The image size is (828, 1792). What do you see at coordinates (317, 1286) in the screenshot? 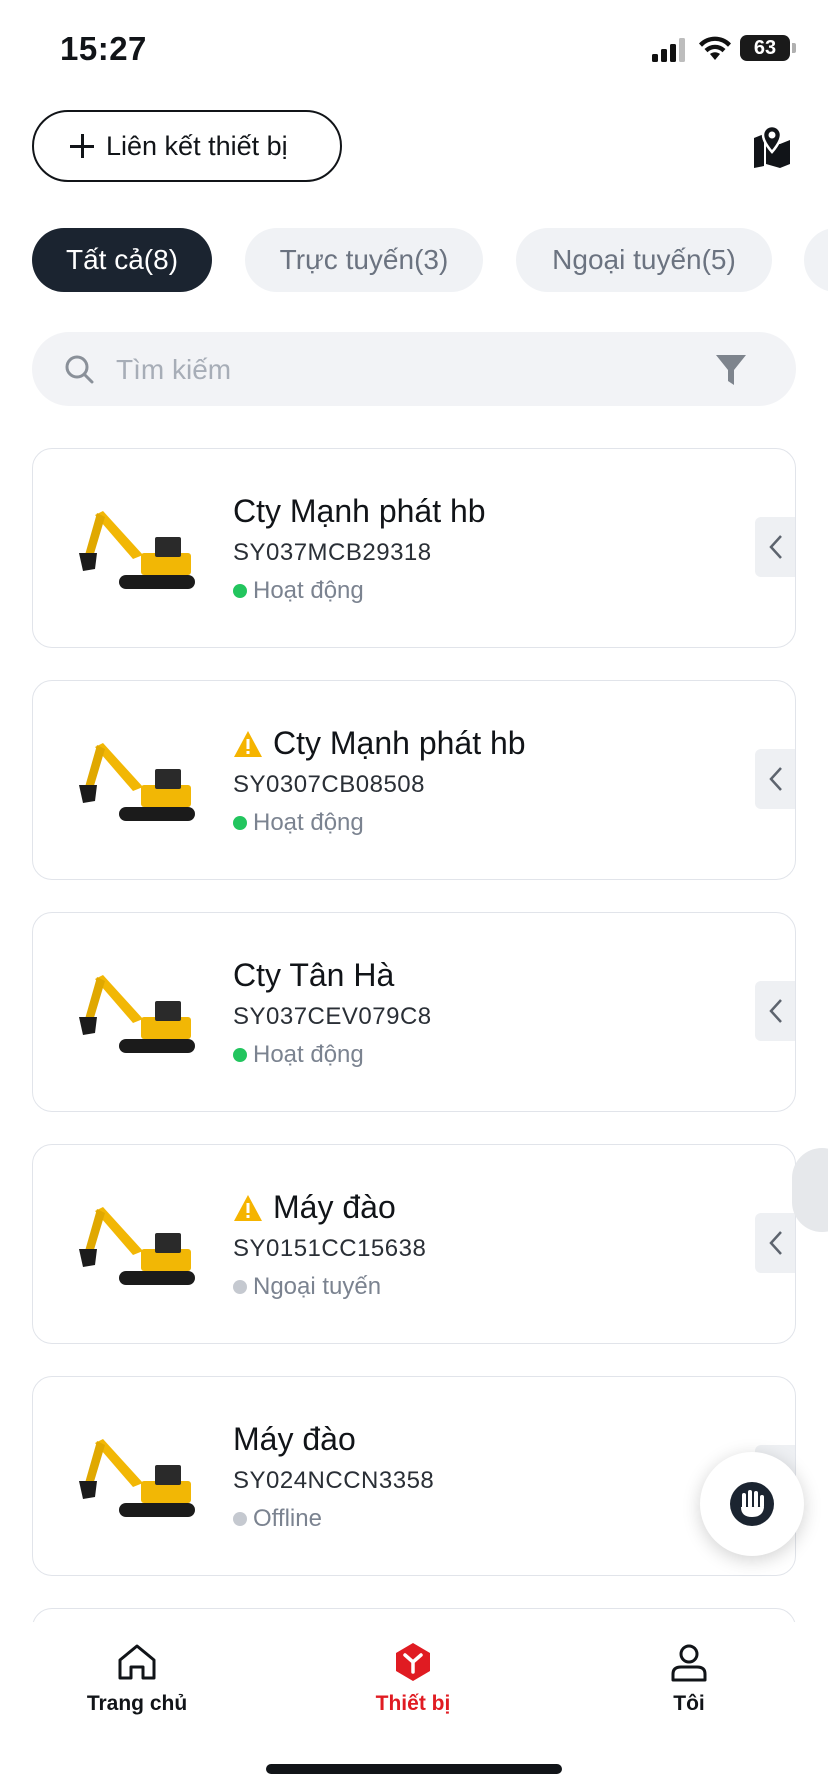
I see `status-label: Ngoại tuyến` at bounding box center [317, 1286].